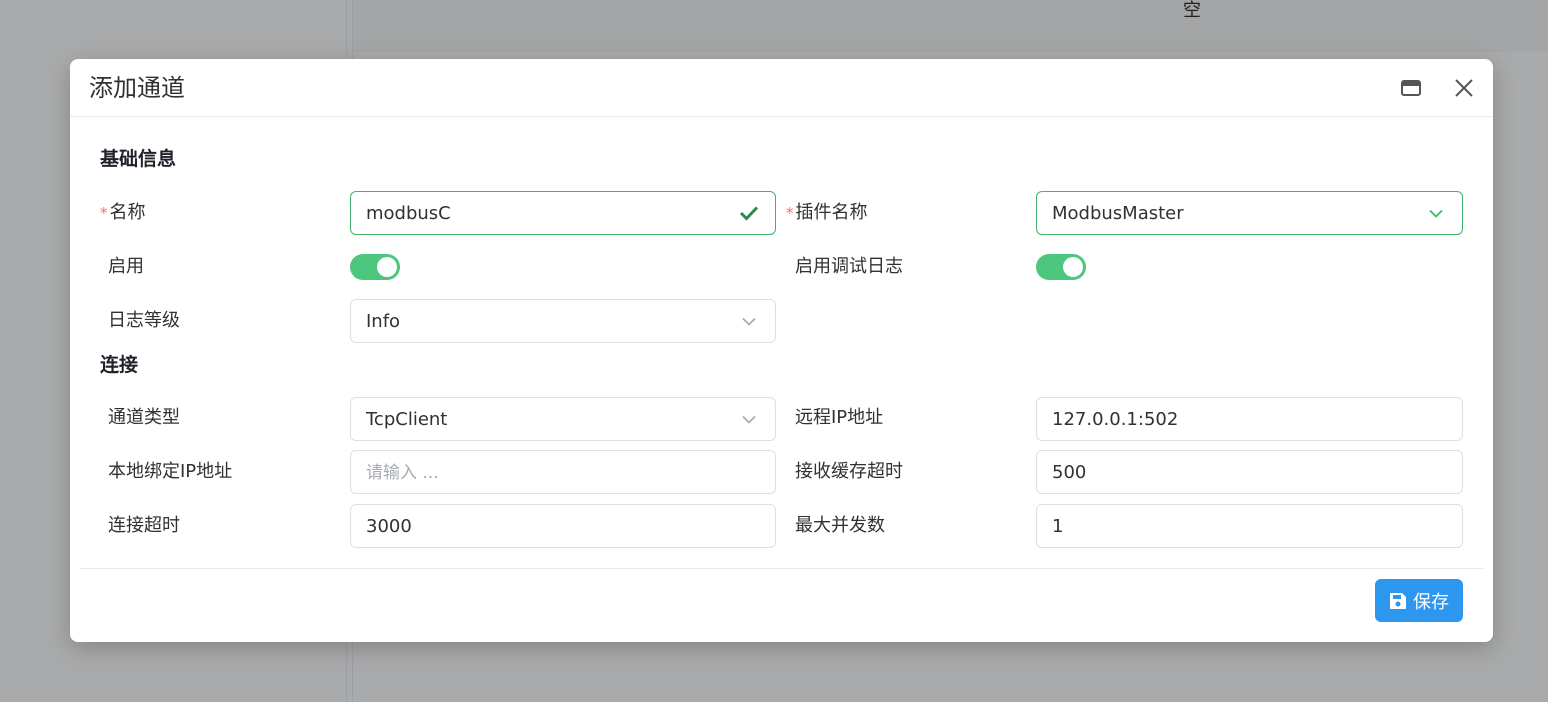 This screenshot has height=702, width=1548. I want to click on footer-divider, so click(781, 568).